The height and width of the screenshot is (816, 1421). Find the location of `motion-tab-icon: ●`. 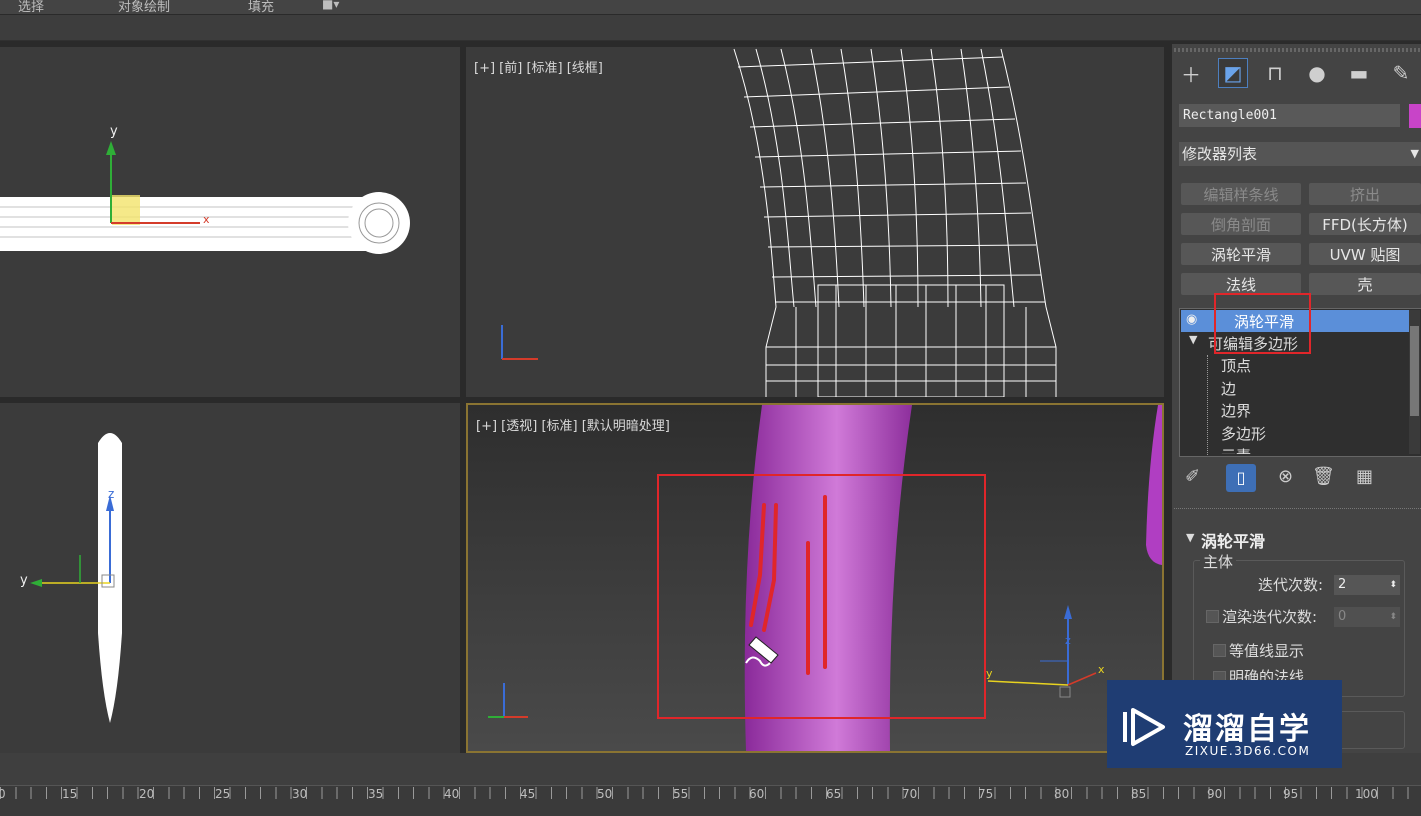

motion-tab-icon: ● is located at coordinates (1317, 73).